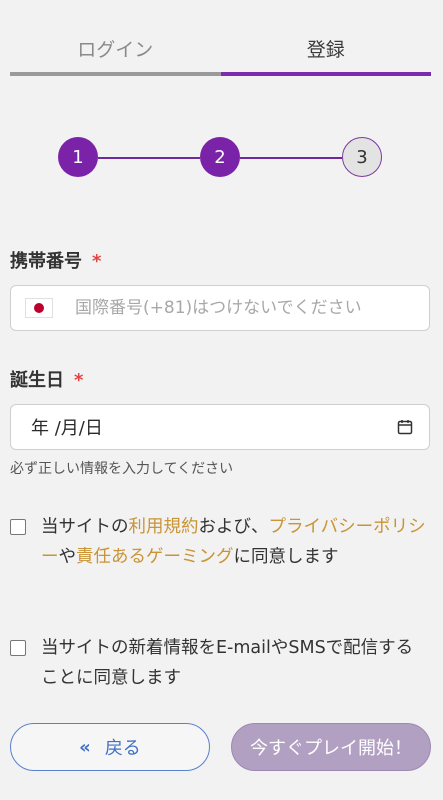 The width and height of the screenshot is (443, 800). I want to click on terms-text: 当サイトの利用規約および、プライバシーポリシーや責任あるゲーミングに同意します, so click(233, 542).